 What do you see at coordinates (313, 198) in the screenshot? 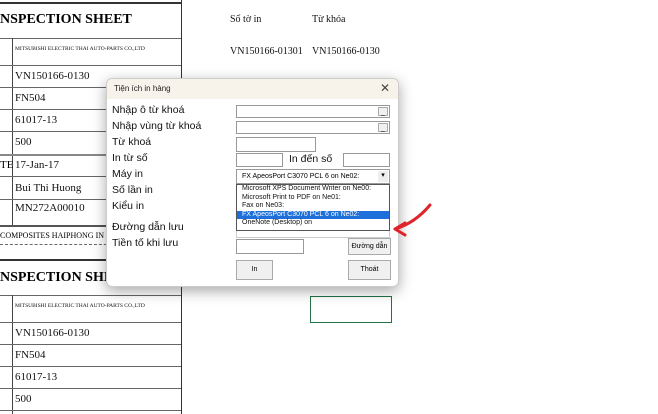
I see `printer-option: Microsoft Print to PDF on Ne01:` at bounding box center [313, 198].